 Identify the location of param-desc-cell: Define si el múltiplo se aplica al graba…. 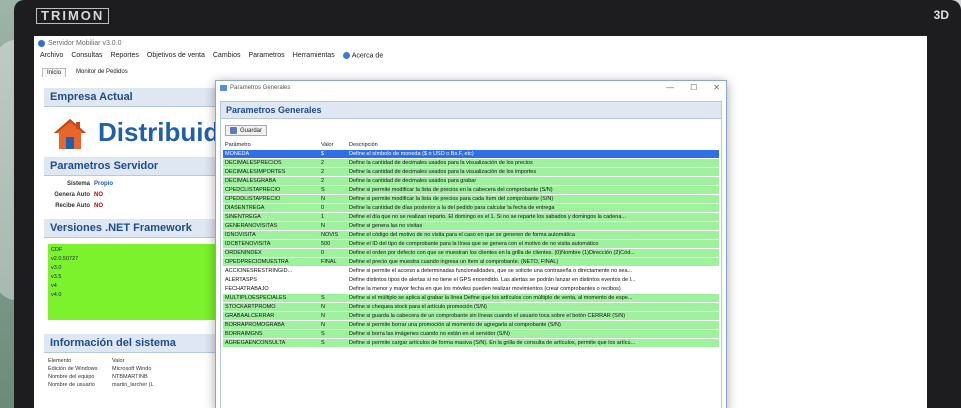
(533, 298).